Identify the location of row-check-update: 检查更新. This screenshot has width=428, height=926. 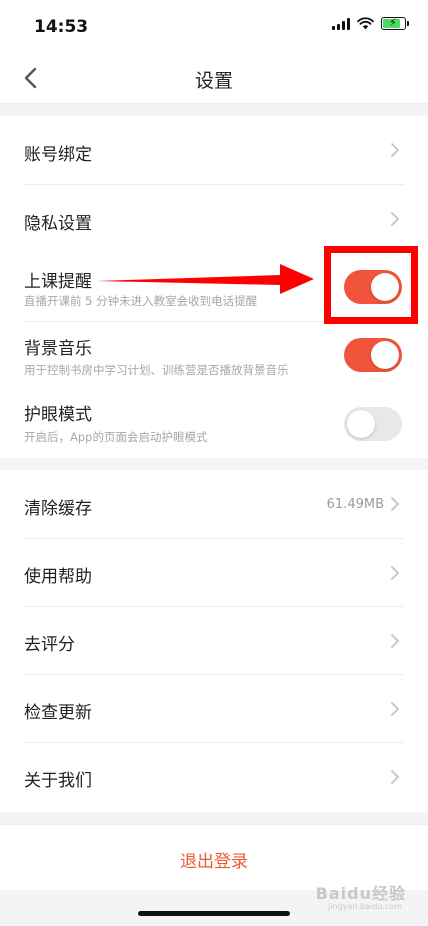
(214, 708).